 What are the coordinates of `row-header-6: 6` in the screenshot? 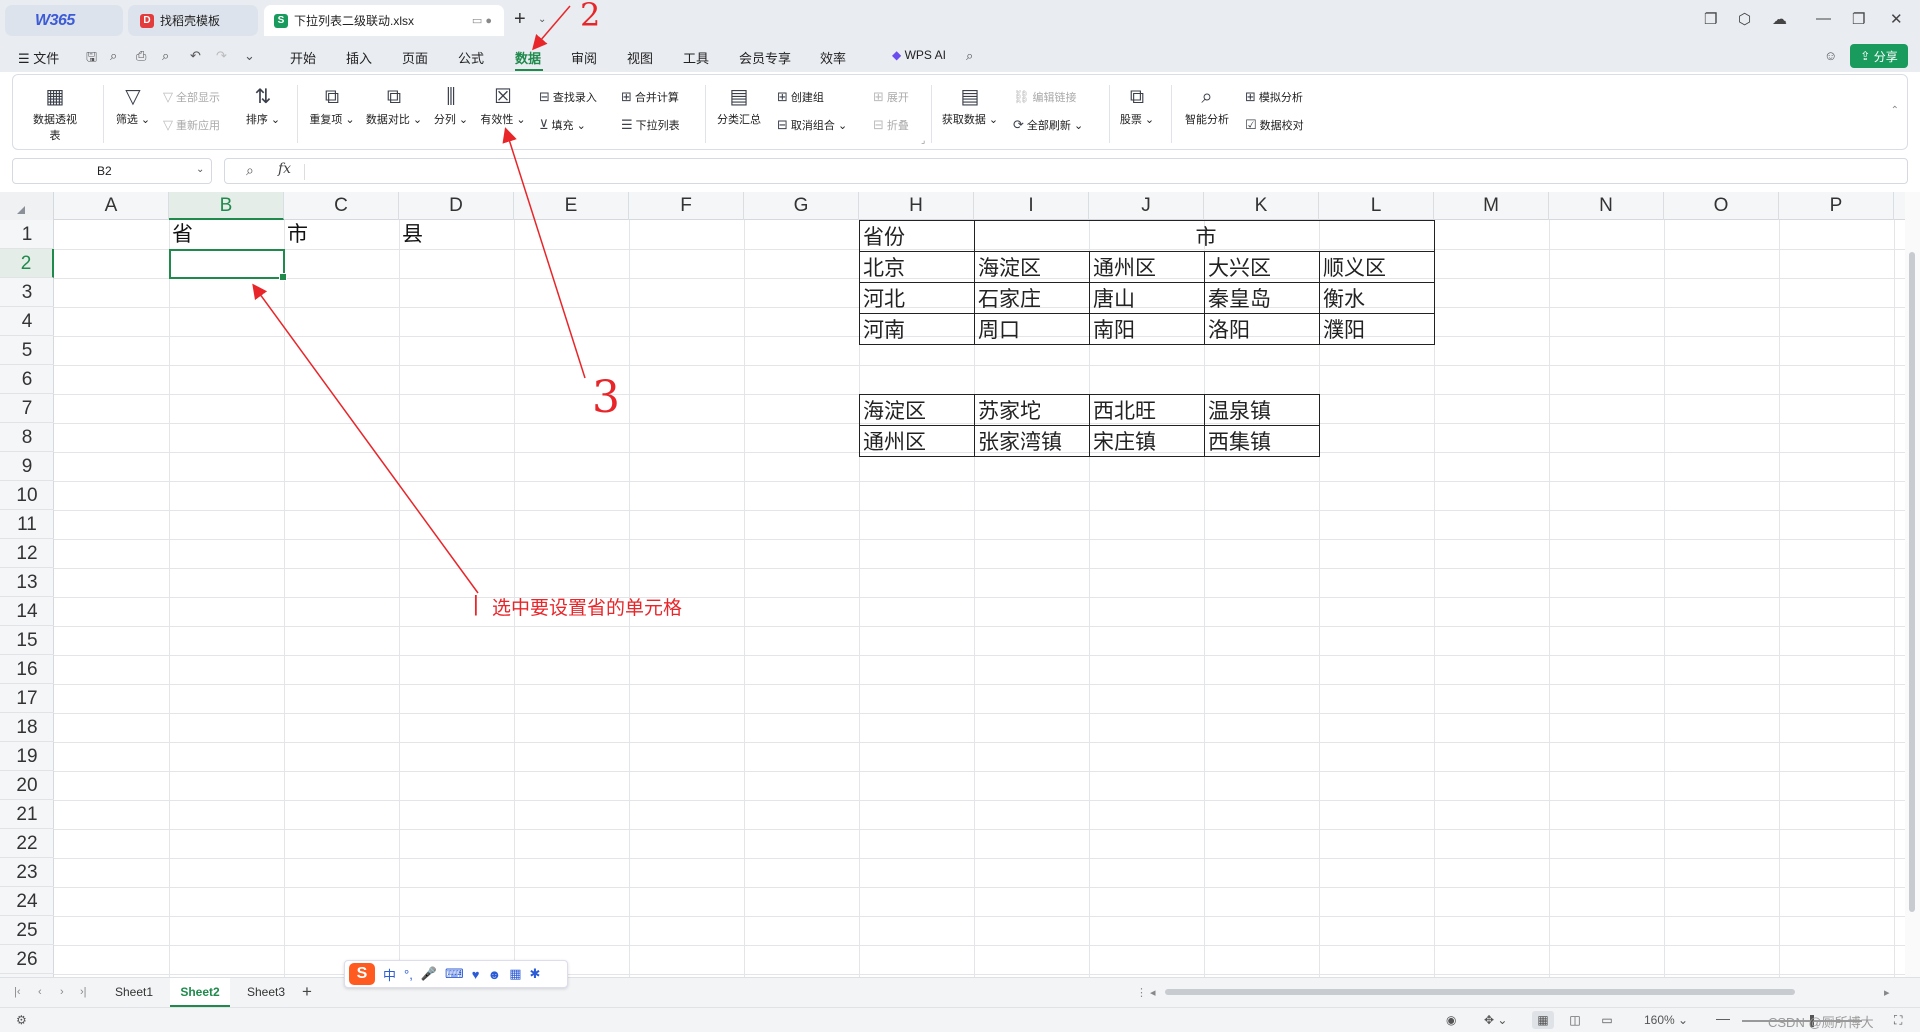 It's located at (27, 379).